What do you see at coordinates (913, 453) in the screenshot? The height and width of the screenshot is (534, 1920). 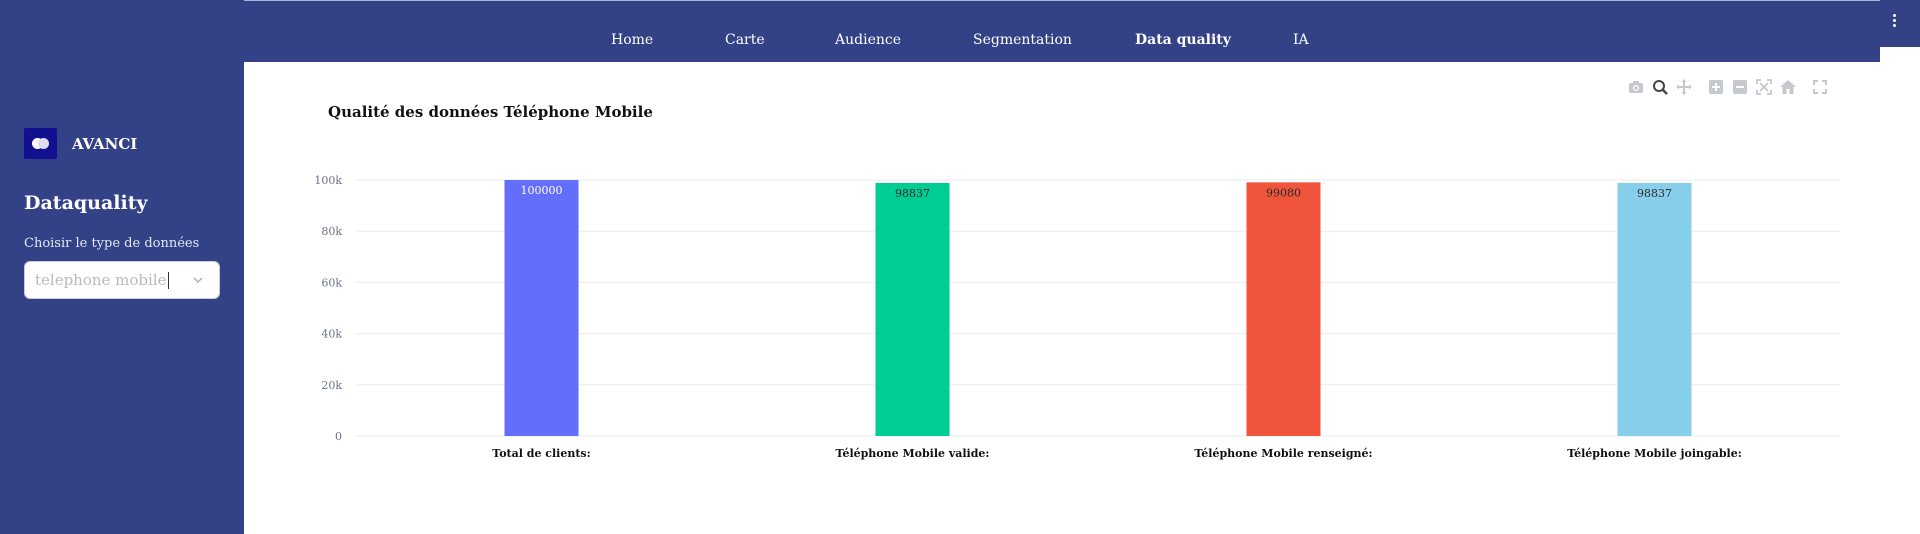 I see `x-tick-label: Téléphone Mobile valide:` at bounding box center [913, 453].